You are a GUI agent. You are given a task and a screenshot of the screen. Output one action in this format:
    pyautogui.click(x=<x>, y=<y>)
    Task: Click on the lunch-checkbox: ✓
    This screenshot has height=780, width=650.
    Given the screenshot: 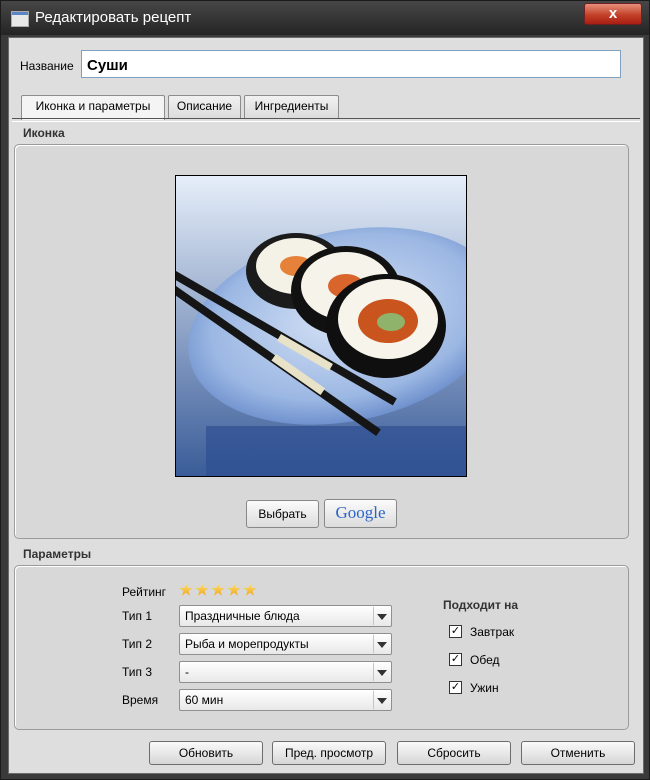 What is the action you would take?
    pyautogui.click(x=455, y=659)
    